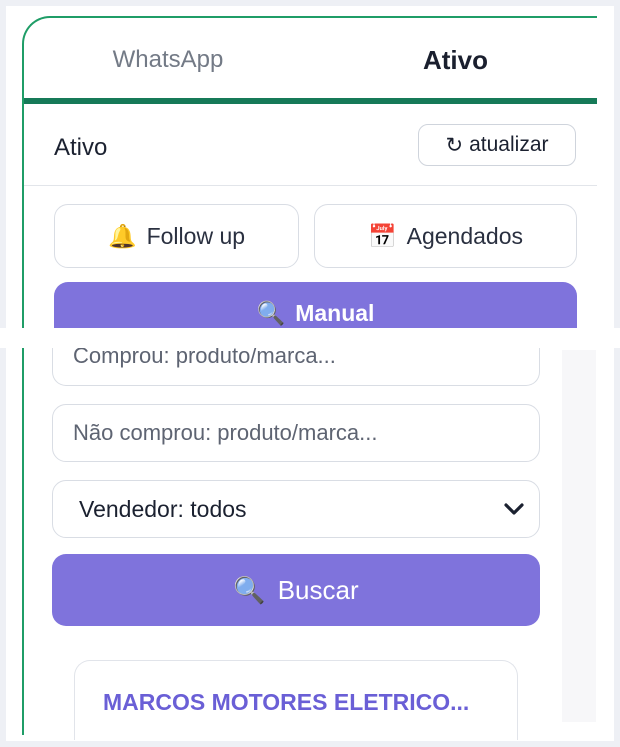 The width and height of the screenshot is (620, 747). What do you see at coordinates (310, 744) in the screenshot?
I see `frame-border-bottom` at bounding box center [310, 744].